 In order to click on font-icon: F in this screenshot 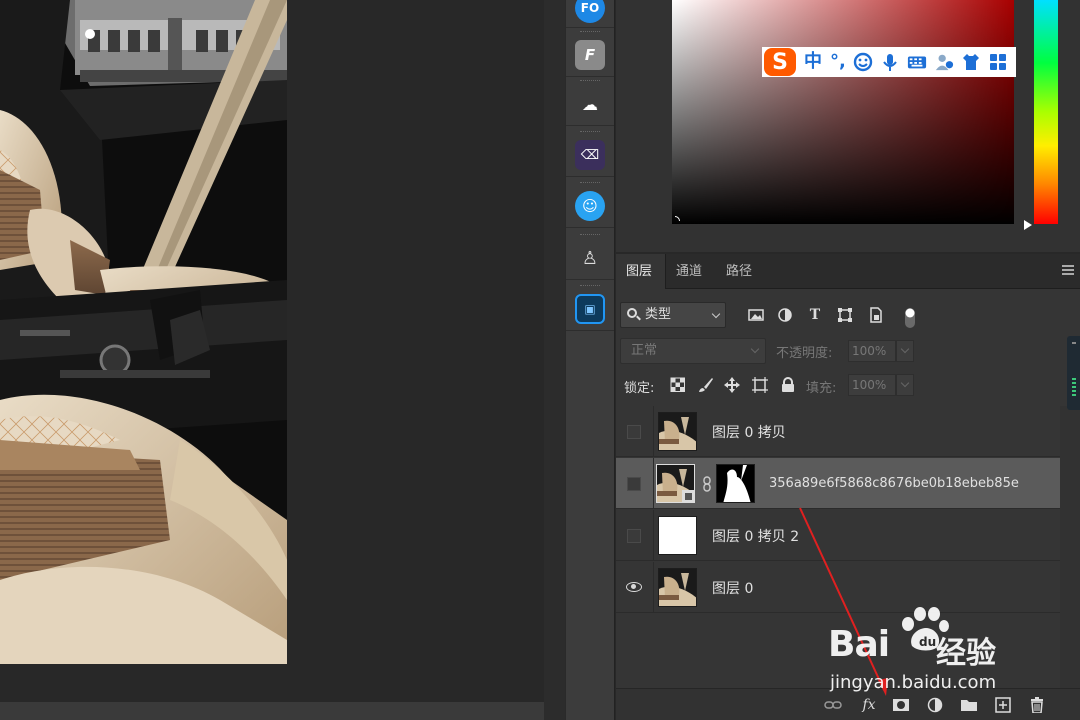, I will do `click(590, 55)`.